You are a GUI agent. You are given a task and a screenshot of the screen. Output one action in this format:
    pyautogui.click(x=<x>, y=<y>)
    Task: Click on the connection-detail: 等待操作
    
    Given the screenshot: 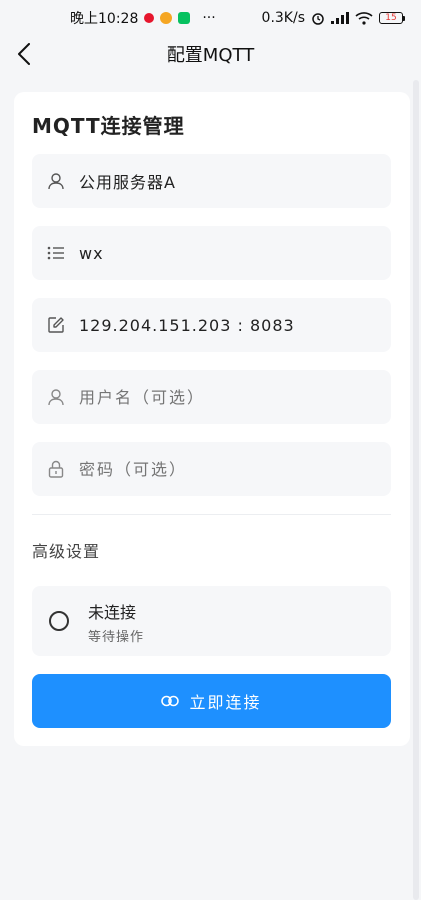 What is the action you would take?
    pyautogui.click(x=116, y=637)
    